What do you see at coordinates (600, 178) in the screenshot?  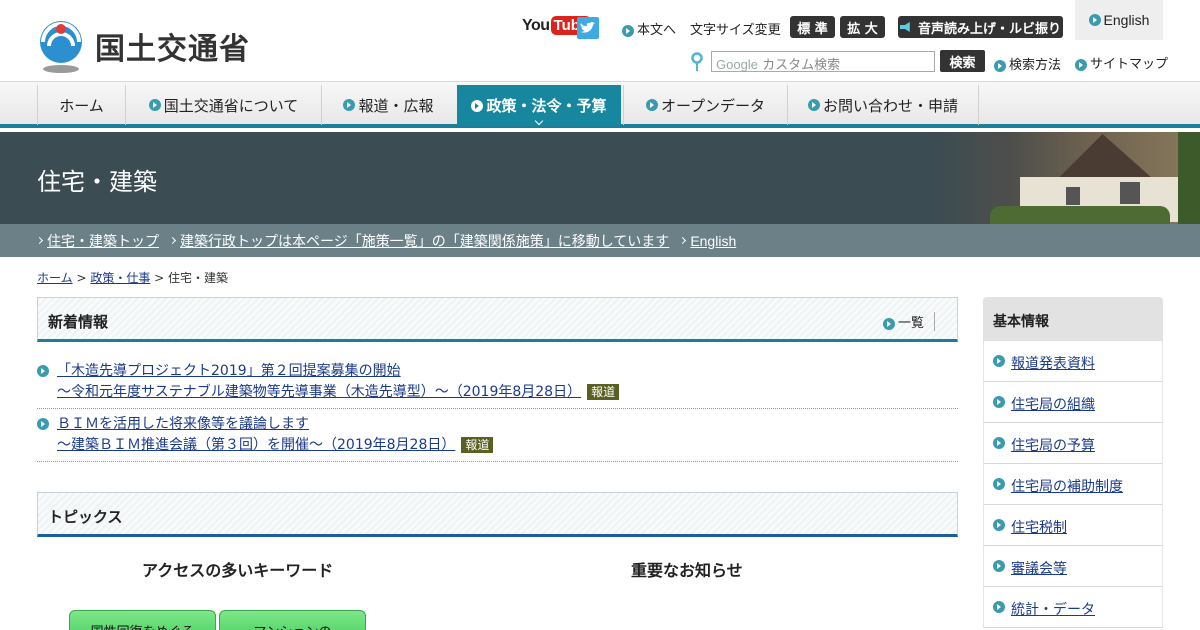 I see `page-banner: 住宅・建築` at bounding box center [600, 178].